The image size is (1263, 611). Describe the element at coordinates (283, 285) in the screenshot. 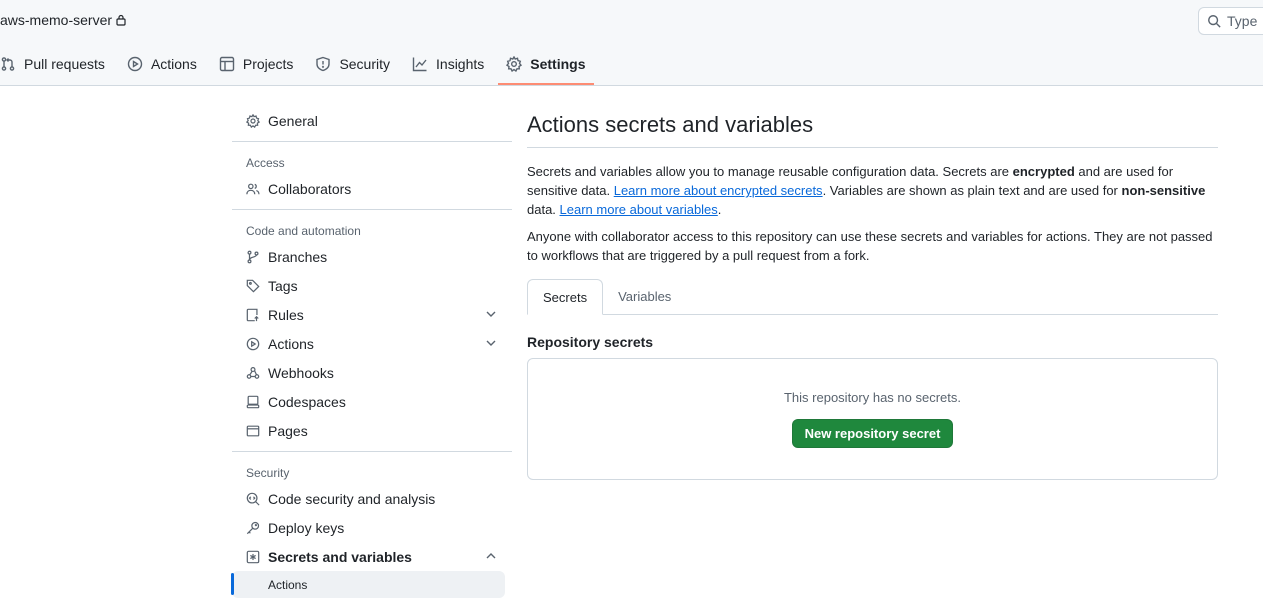

I see `sidebar-item-label: Tags` at that location.